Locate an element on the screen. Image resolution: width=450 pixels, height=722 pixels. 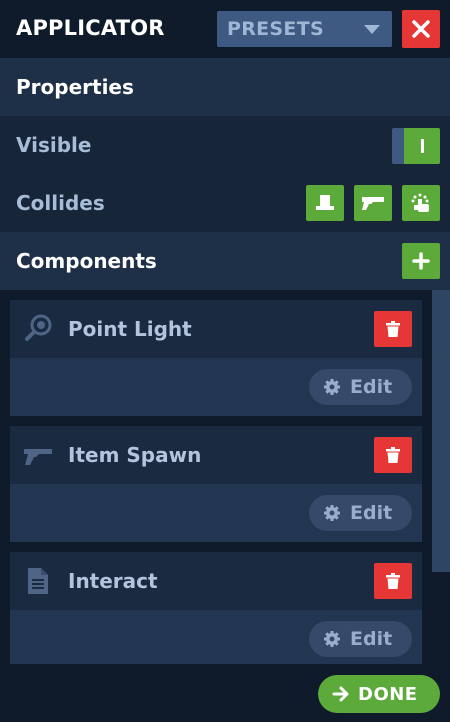
collide-interact-button is located at coordinates (421, 203).